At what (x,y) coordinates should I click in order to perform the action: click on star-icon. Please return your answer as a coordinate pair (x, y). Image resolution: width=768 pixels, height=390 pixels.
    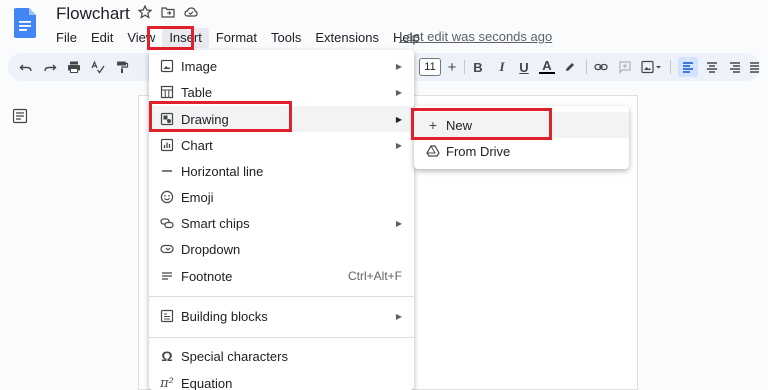
    Looking at the image, I should click on (145, 11).